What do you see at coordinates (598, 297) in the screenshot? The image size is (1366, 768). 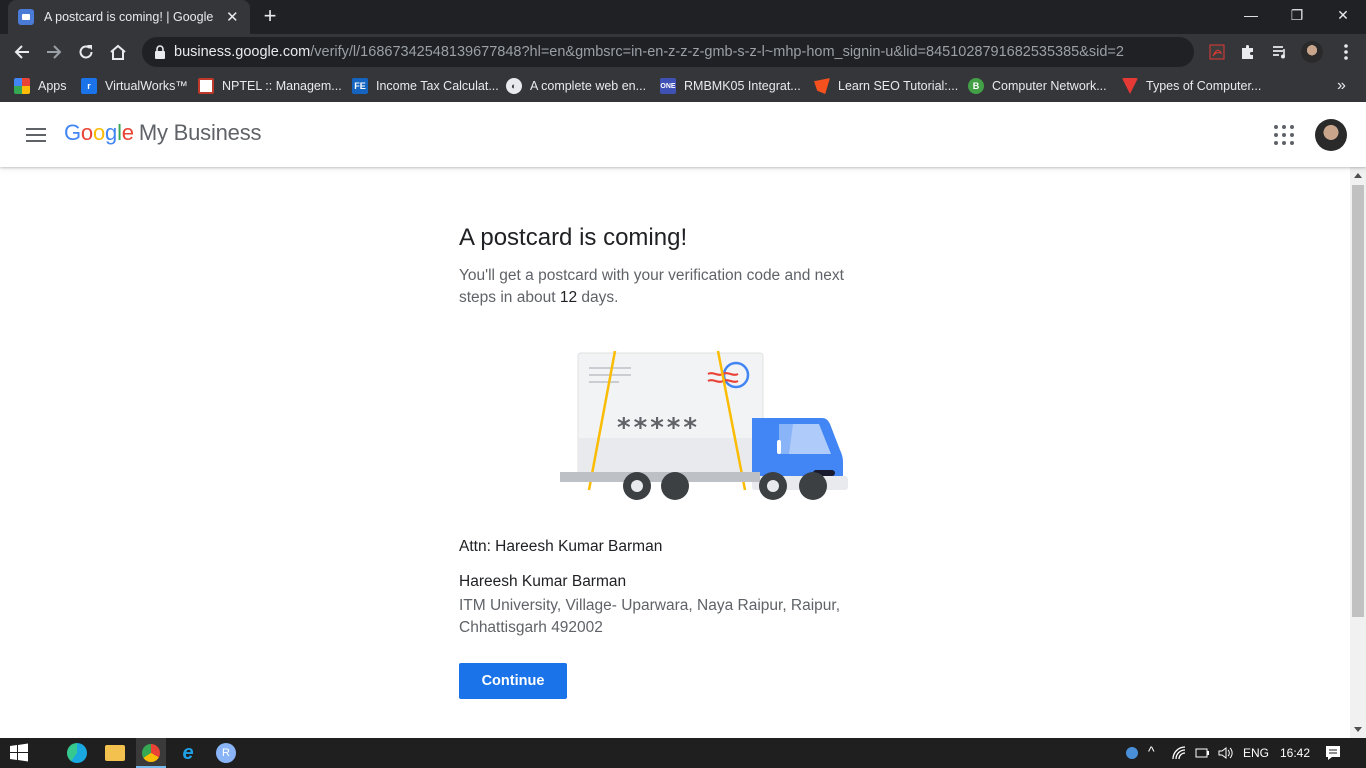 I see `description-suffix: days.` at bounding box center [598, 297].